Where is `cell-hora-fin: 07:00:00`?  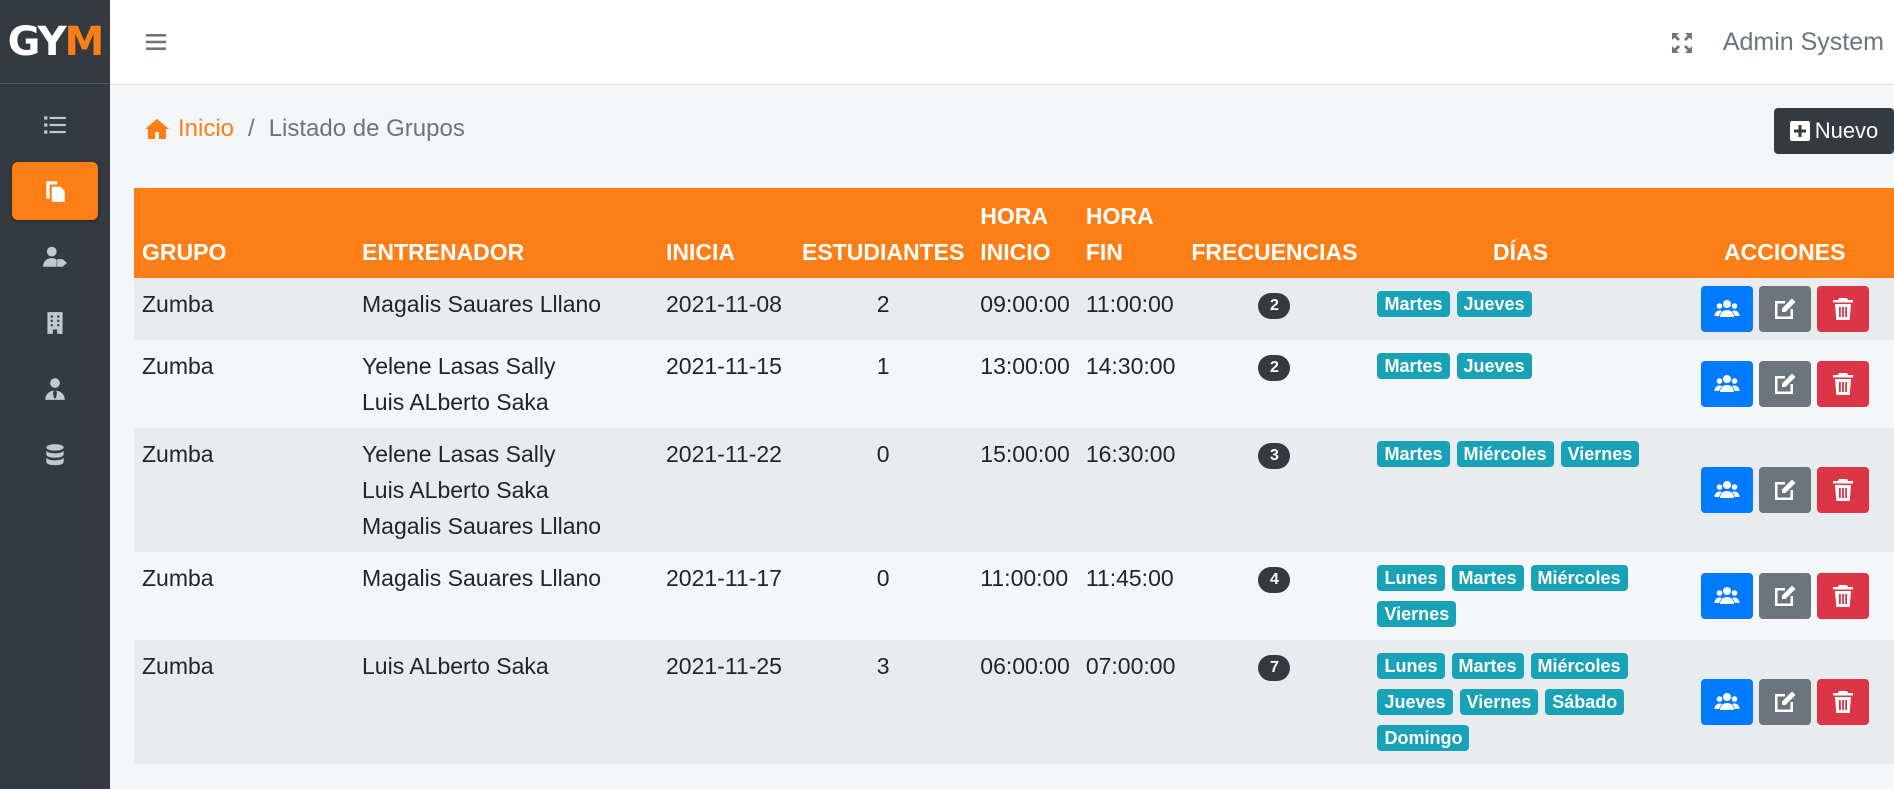 cell-hora-fin: 07:00:00 is located at coordinates (1130, 666).